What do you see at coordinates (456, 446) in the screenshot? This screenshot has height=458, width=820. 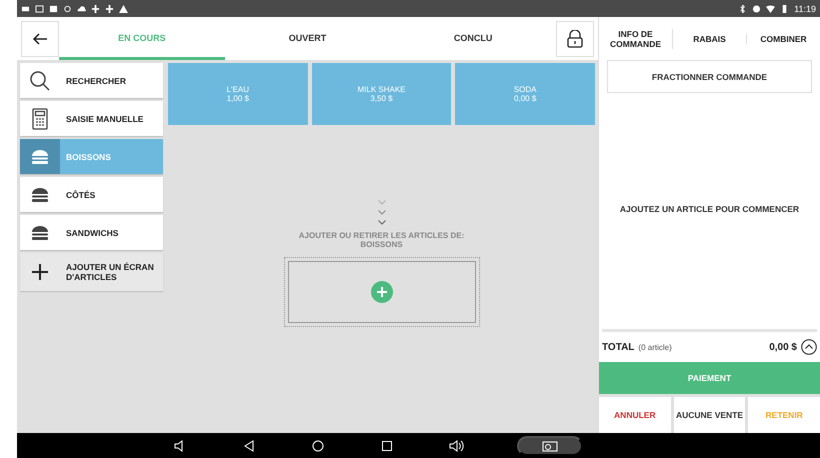 I see `volume-up-icon` at bounding box center [456, 446].